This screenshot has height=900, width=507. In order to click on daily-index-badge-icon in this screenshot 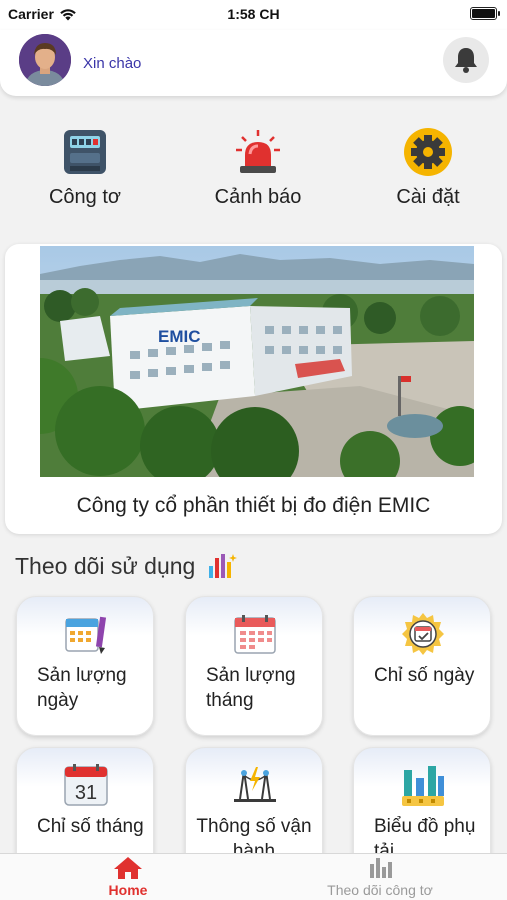, I will do `click(423, 634)`.